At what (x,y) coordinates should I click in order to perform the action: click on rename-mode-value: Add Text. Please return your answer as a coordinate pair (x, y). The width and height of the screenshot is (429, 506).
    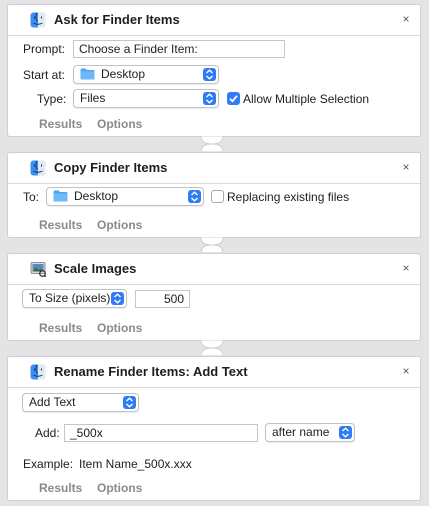
    Looking at the image, I should click on (52, 402).